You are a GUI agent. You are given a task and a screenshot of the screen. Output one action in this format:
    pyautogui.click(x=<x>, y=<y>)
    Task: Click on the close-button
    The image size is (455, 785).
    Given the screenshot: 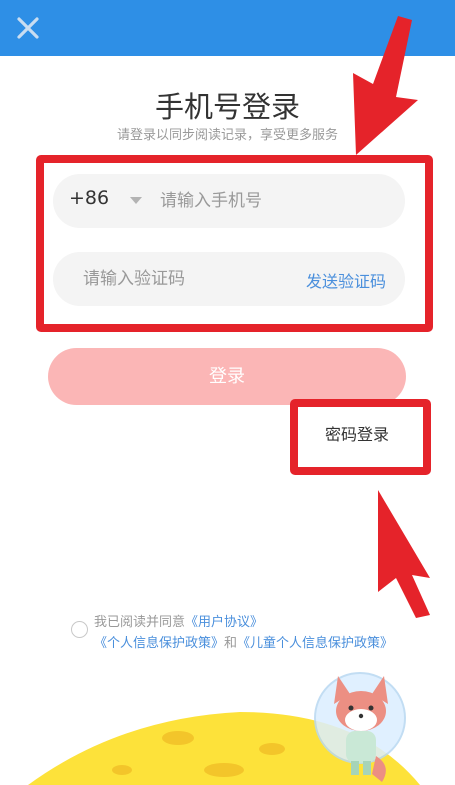 What is the action you would take?
    pyautogui.click(x=28, y=28)
    